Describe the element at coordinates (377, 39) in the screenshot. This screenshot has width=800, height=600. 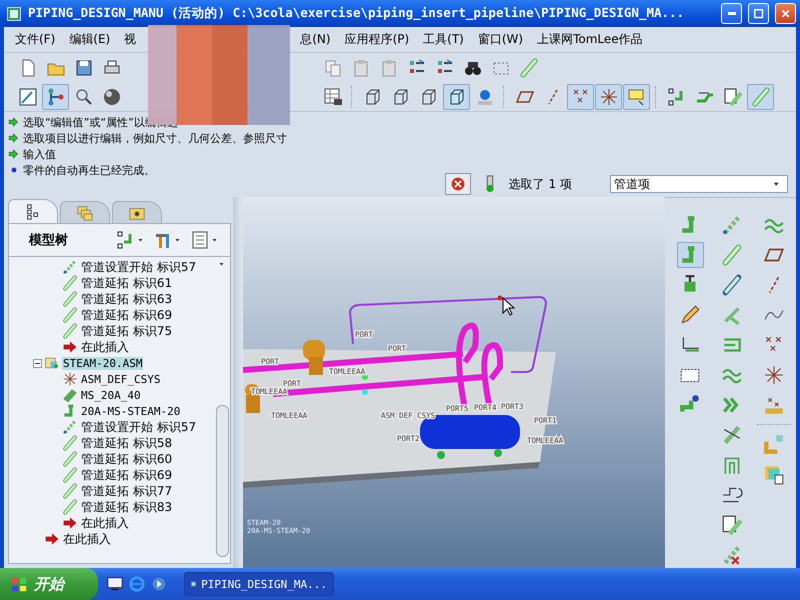
I see `menu-item: 应用程序(P)` at that location.